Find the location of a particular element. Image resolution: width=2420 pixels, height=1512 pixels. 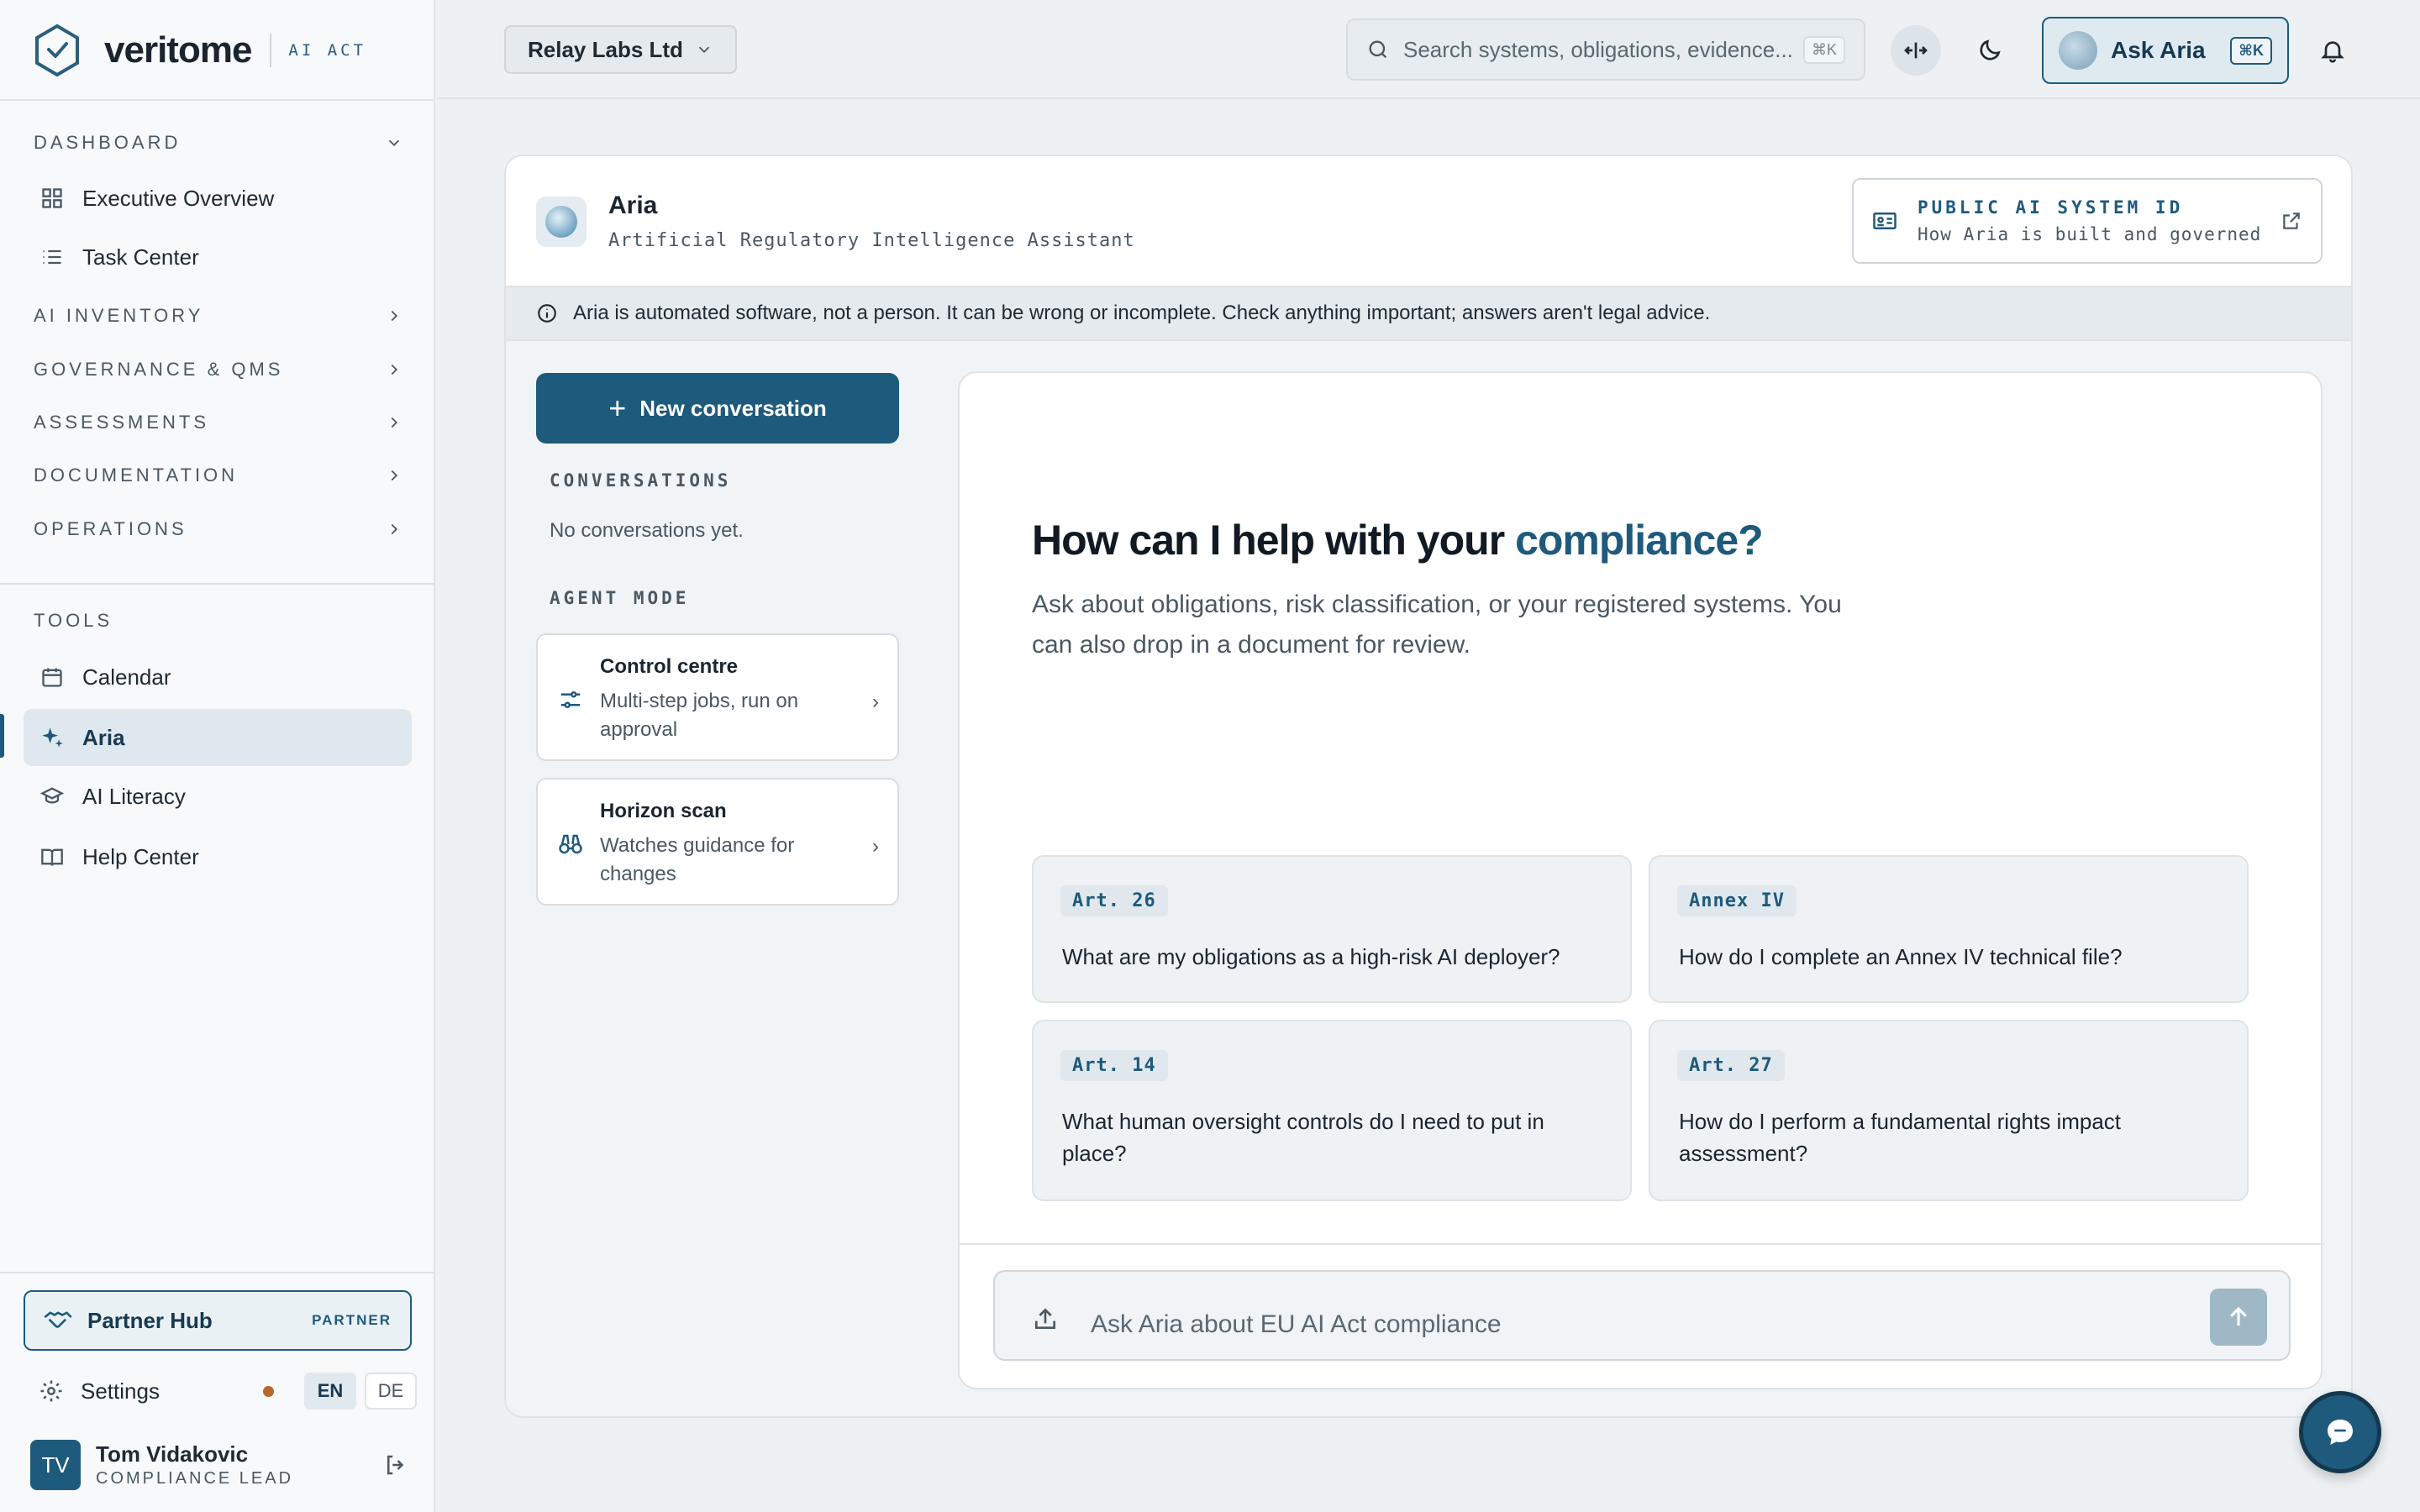

new-conversation-label: New conversation is located at coordinates (733, 408).